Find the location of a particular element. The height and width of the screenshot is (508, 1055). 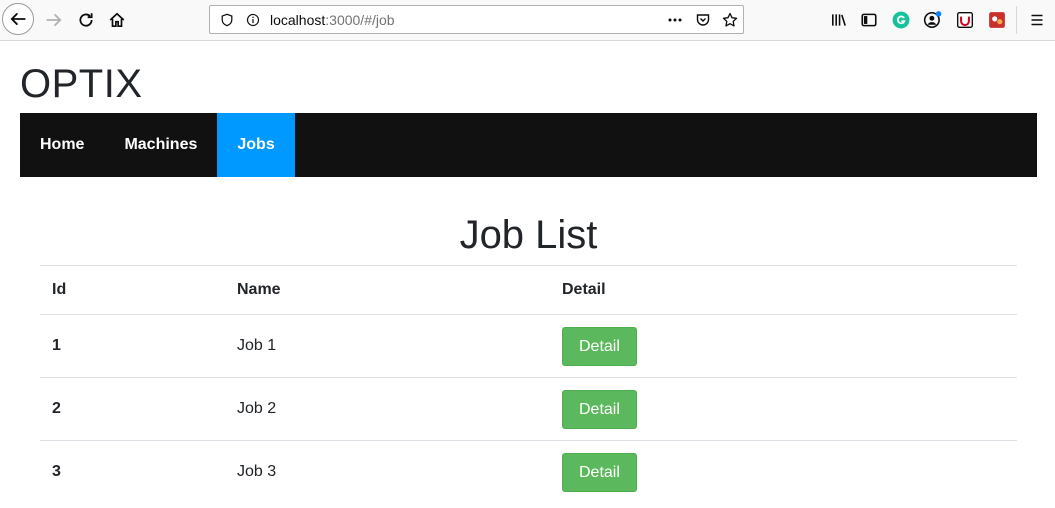

forward-button is located at coordinates (54, 20).